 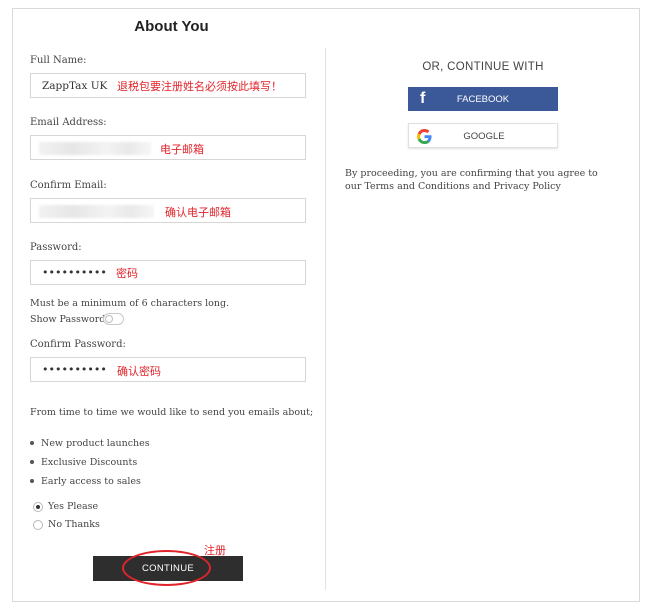 I want to click on toggle-knob, so click(x=109, y=319).